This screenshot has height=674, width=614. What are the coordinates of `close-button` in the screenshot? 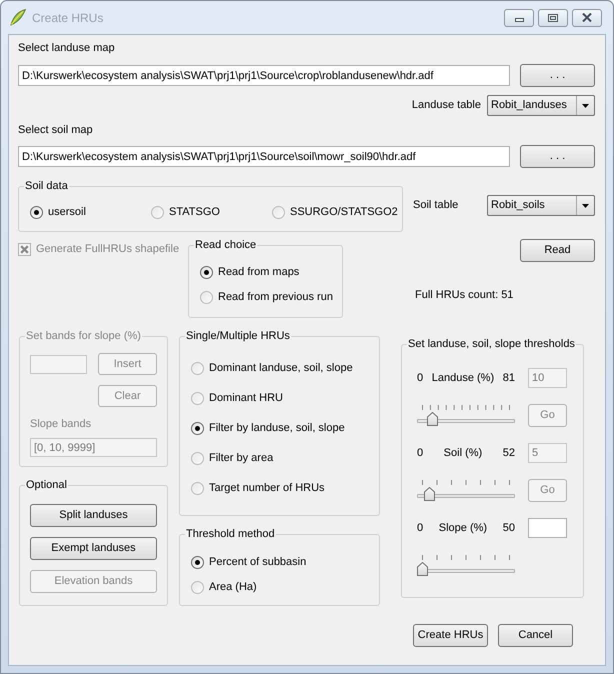 It's located at (587, 17).